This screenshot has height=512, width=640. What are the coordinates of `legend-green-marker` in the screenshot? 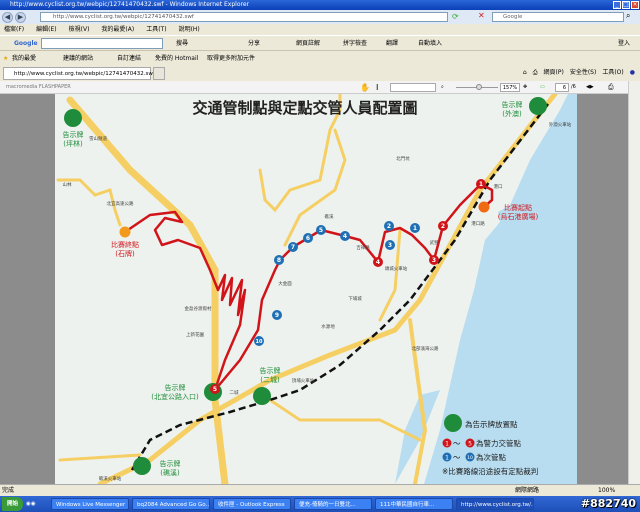 It's located at (453, 423).